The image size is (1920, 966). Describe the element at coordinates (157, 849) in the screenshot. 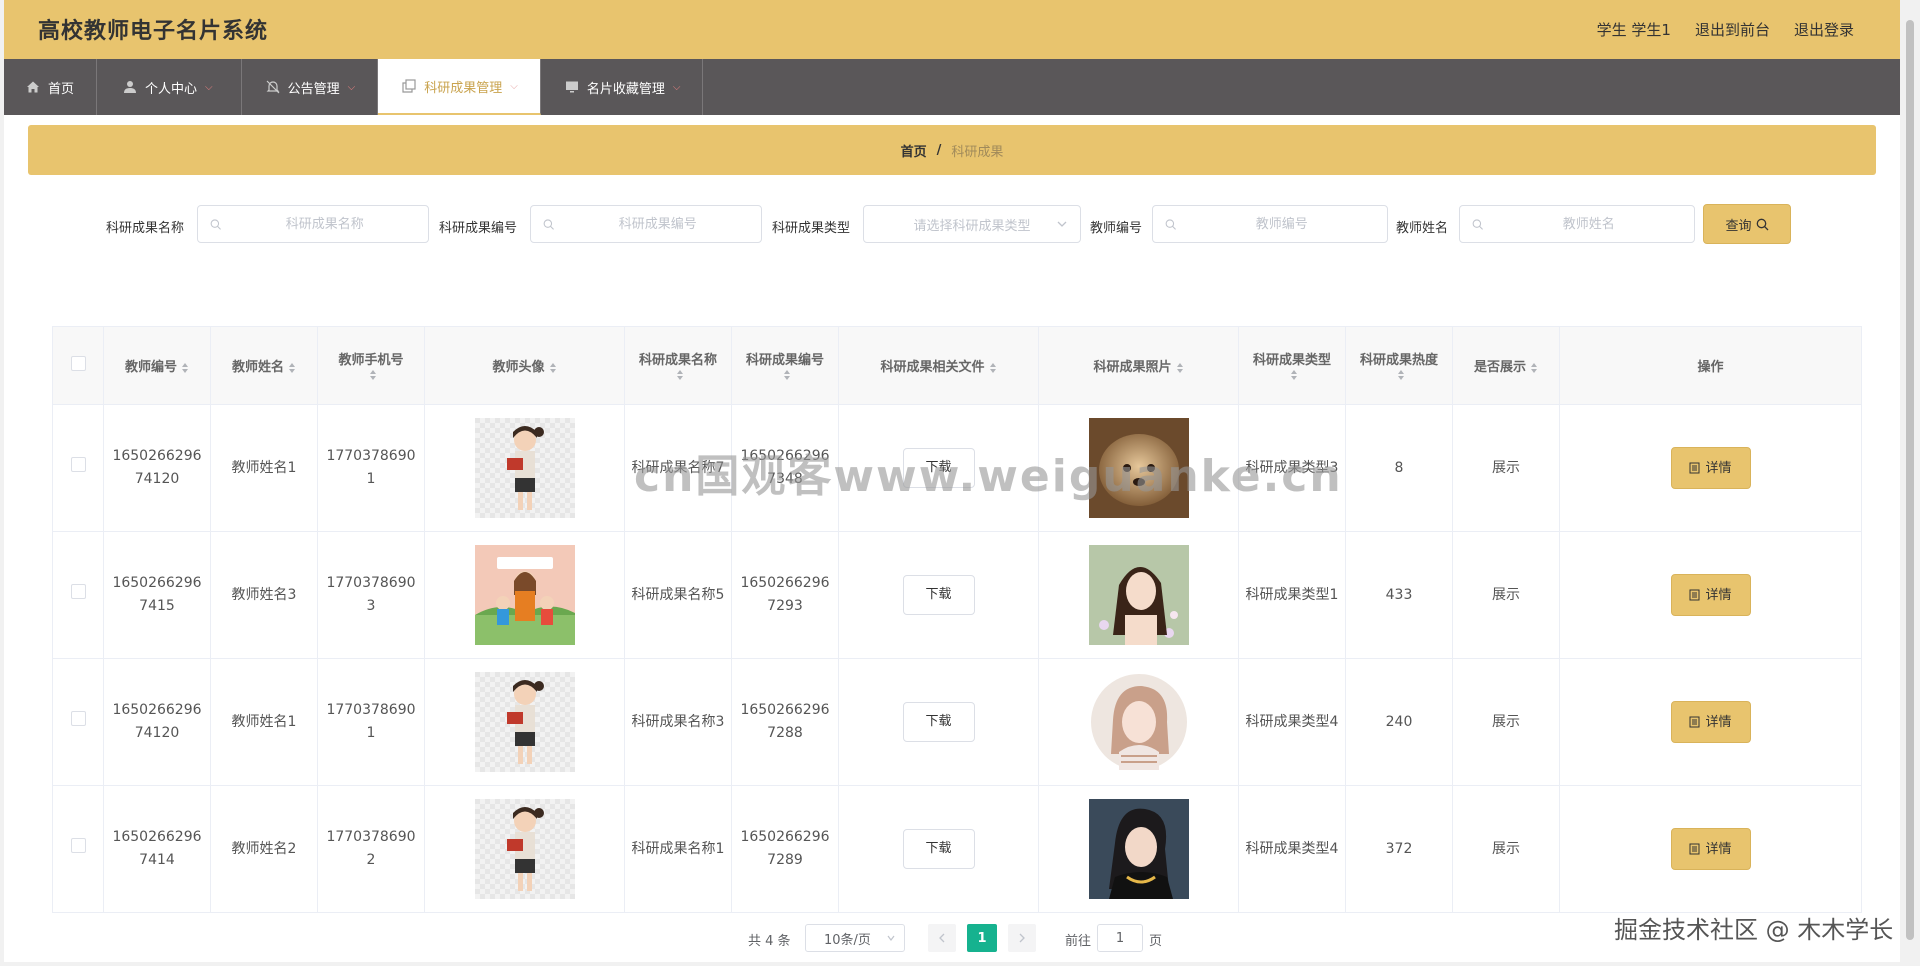

I see `cell-teacher-code: 16502662967414` at that location.